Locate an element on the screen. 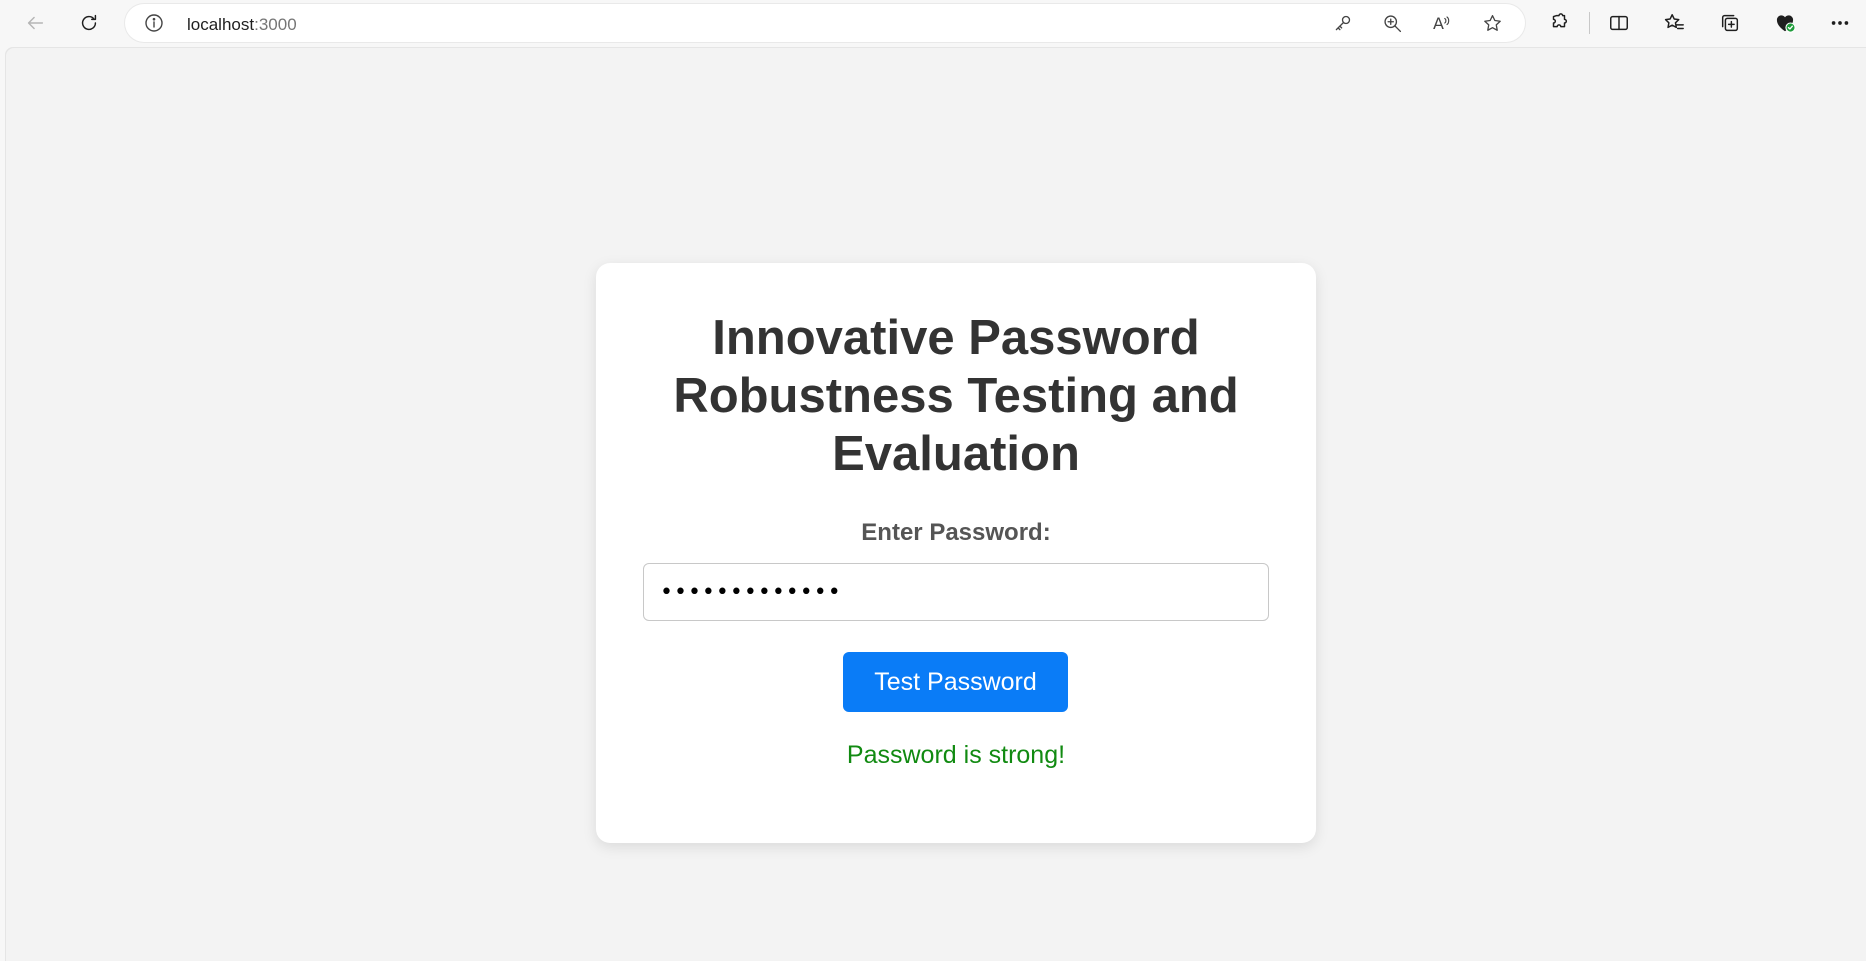  split-screen-icon is located at coordinates (1619, 23).